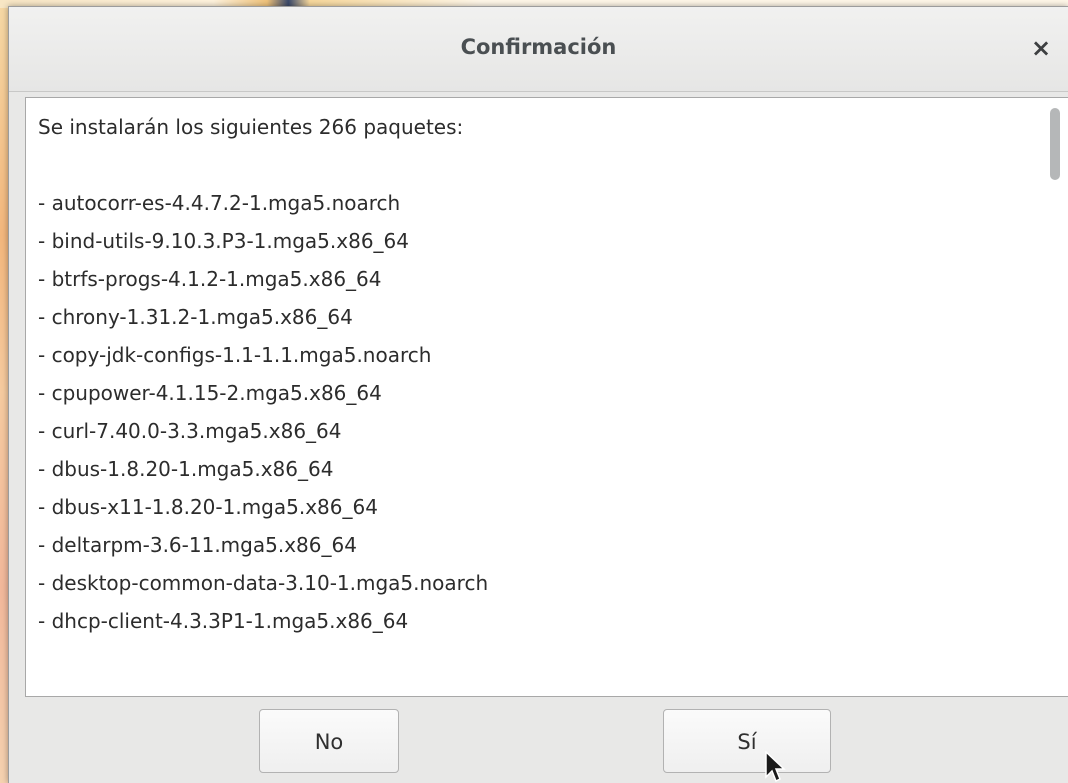 The height and width of the screenshot is (783, 1068). Describe the element at coordinates (208, 507) in the screenshot. I see `package-item: - dbus-x11-1.8.20-1.mga5.x86_64` at that location.